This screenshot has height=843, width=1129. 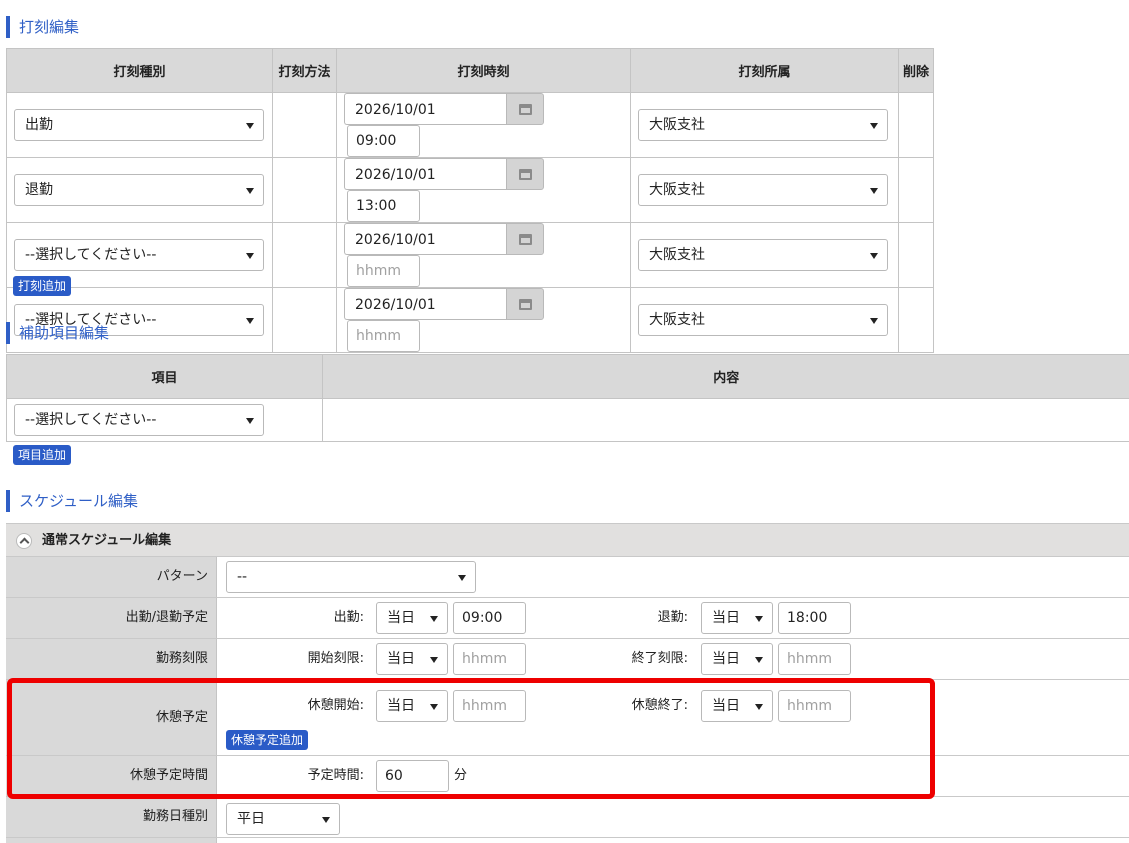 What do you see at coordinates (489, 659) in the screenshot?
I see `limit-start-time-input: hhmm` at bounding box center [489, 659].